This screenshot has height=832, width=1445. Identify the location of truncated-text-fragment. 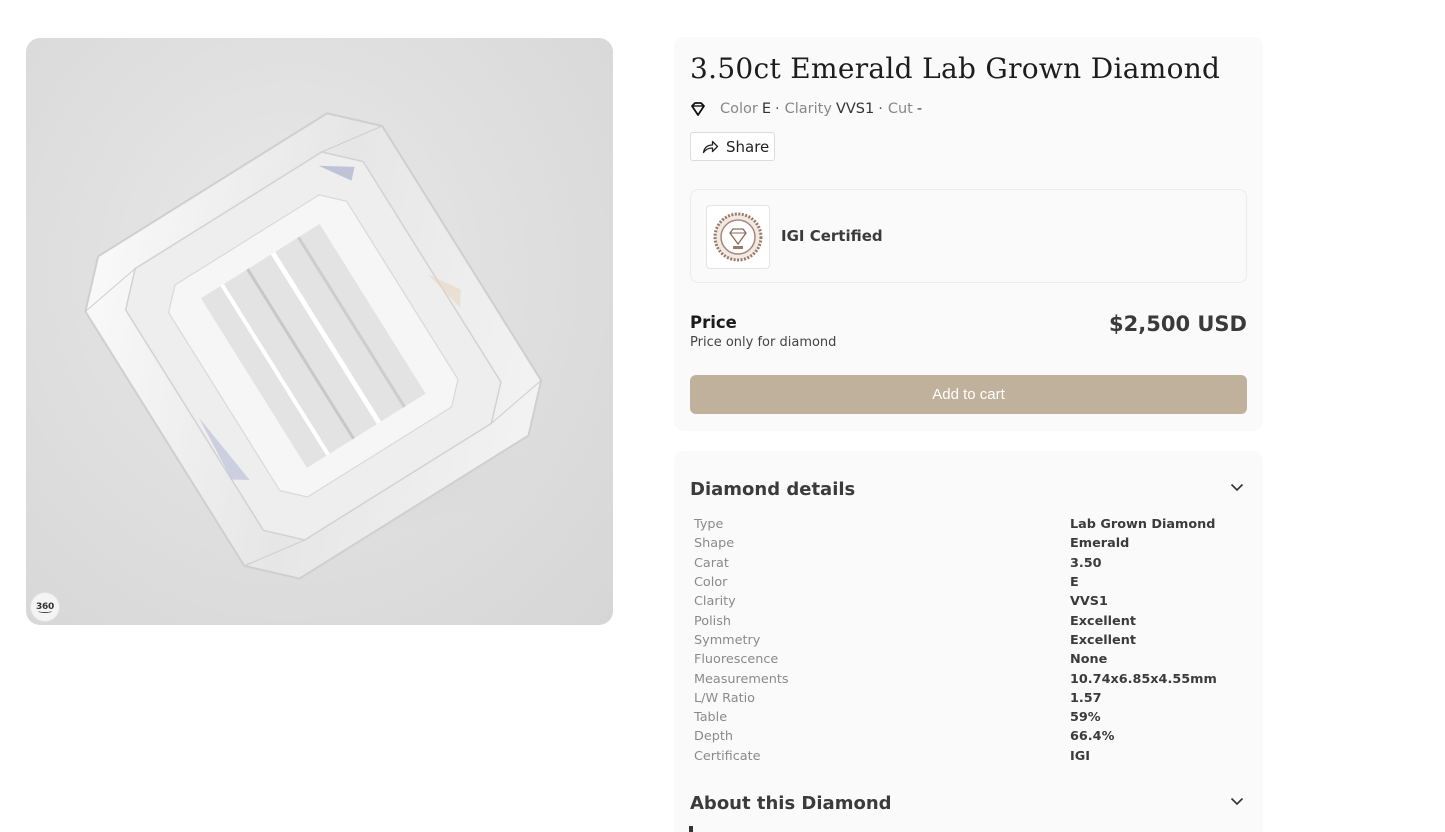
(691, 829).